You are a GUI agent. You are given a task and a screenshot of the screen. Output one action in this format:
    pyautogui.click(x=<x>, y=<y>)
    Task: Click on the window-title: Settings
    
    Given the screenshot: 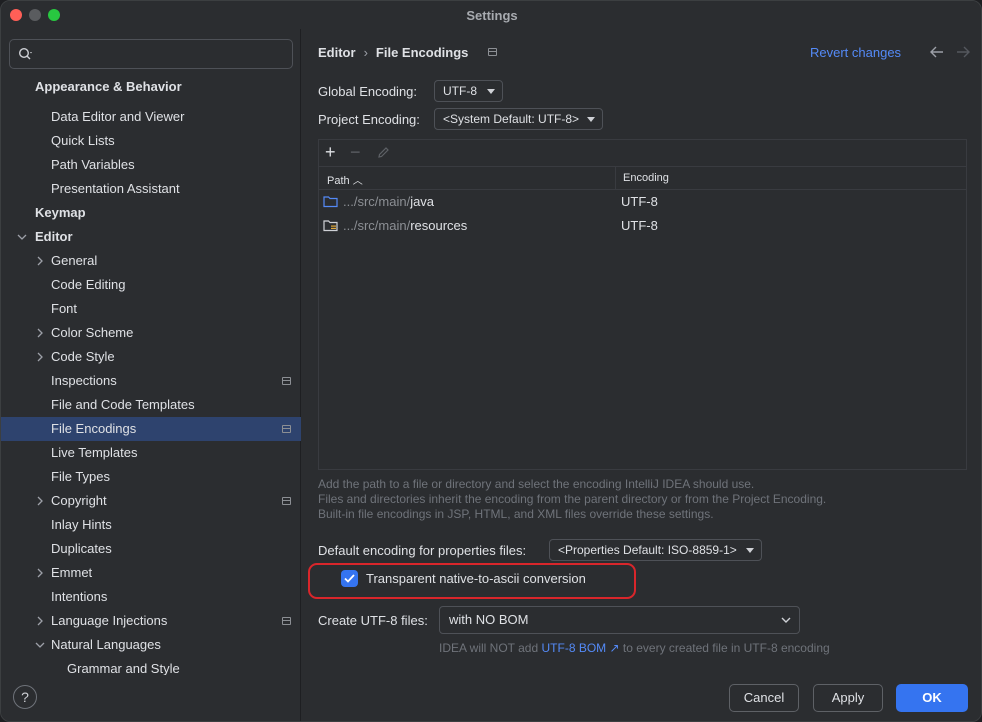 What is the action you would take?
    pyautogui.click(x=492, y=15)
    